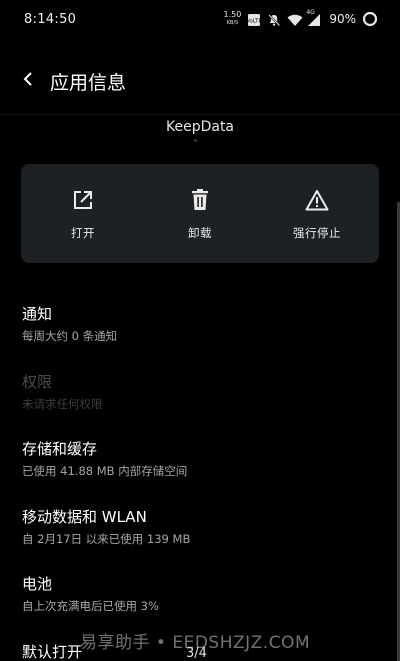 The image size is (400, 661). What do you see at coordinates (274, 19) in the screenshot?
I see `notifications-off-icon` at bounding box center [274, 19].